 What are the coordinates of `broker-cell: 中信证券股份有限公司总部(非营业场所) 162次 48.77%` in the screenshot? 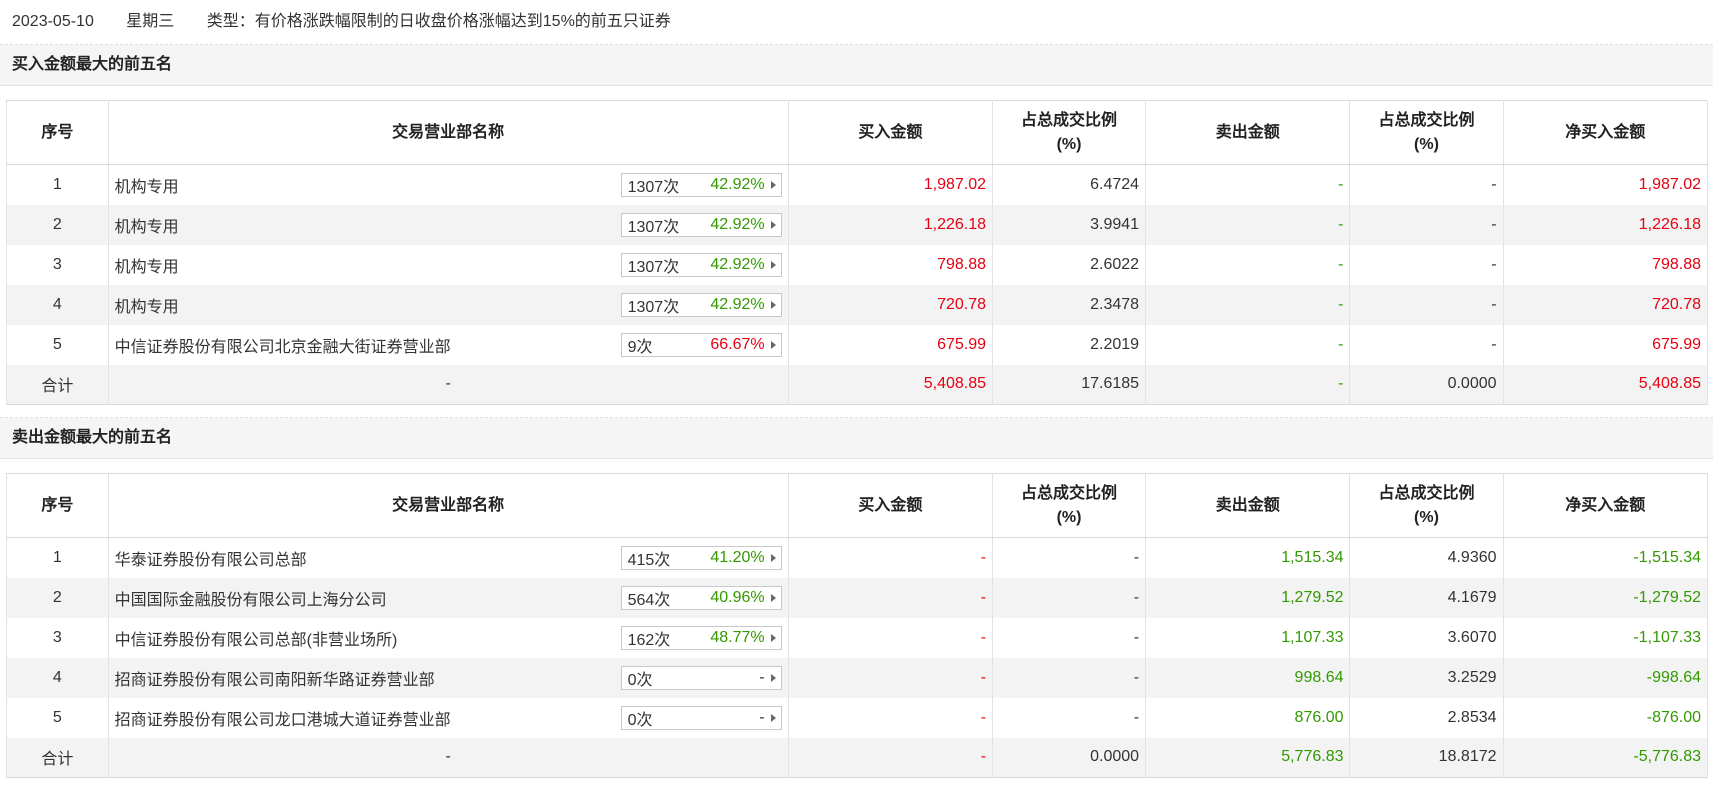 It's located at (448, 637).